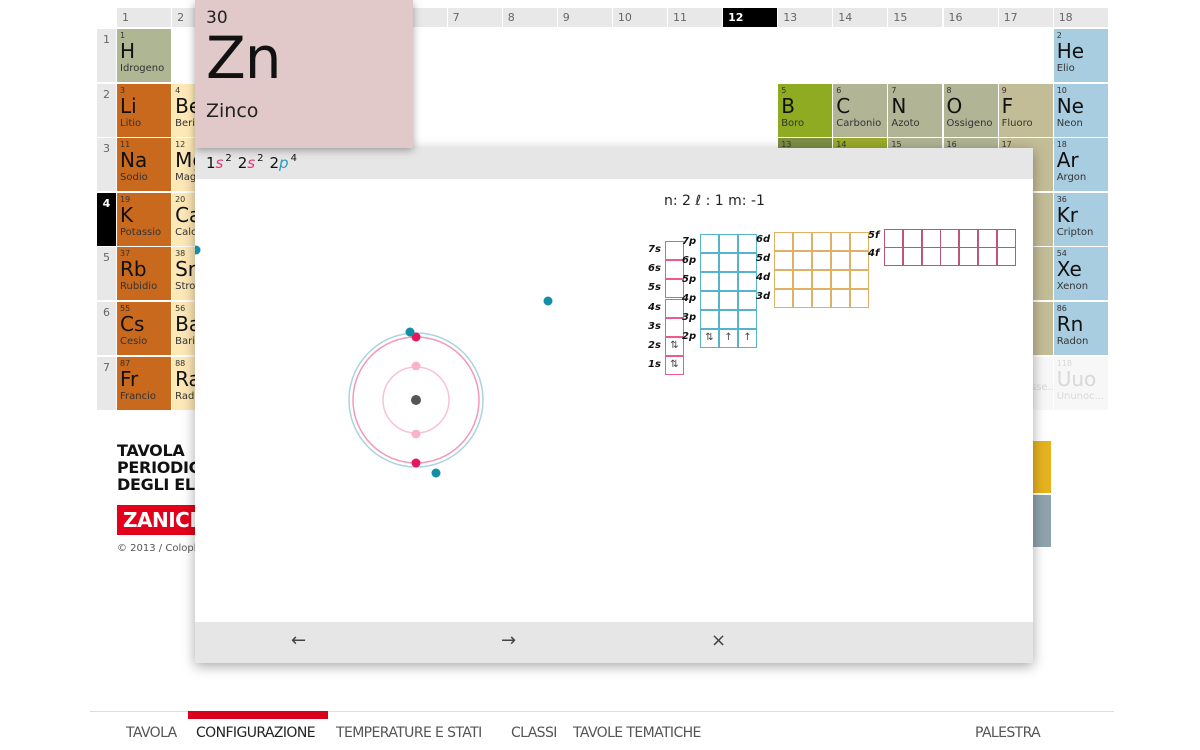 This screenshot has width=1200, height=750. What do you see at coordinates (144, 55) in the screenshot?
I see `element-cell: 1 H Idrogeno` at bounding box center [144, 55].